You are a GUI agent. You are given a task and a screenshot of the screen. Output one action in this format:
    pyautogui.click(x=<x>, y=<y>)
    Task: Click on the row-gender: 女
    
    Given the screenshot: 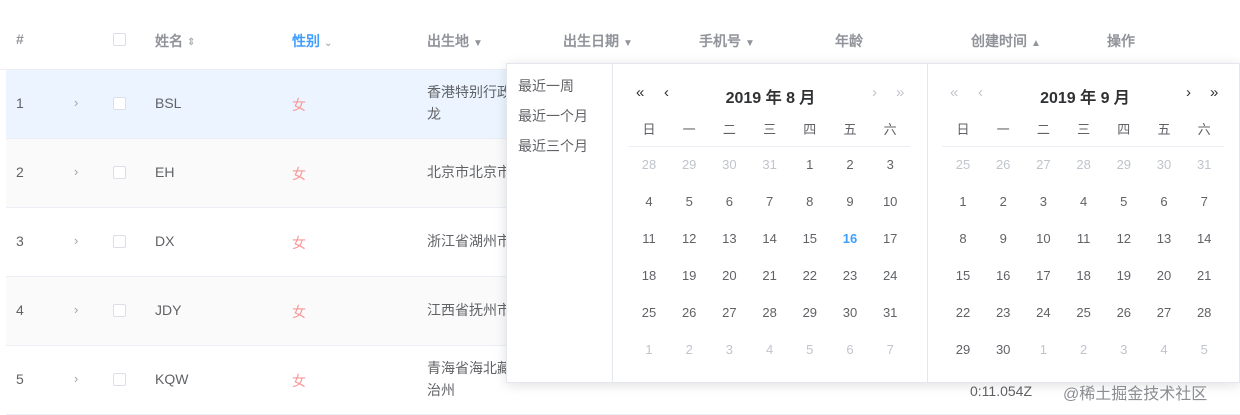 What is the action you would take?
    pyautogui.click(x=299, y=105)
    